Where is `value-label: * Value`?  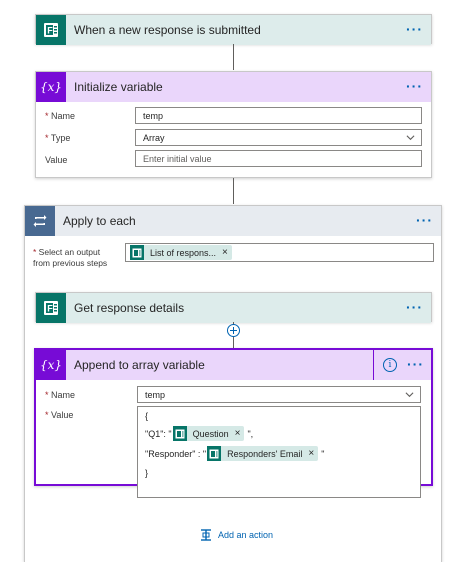 value-label: * Value is located at coordinates (59, 415).